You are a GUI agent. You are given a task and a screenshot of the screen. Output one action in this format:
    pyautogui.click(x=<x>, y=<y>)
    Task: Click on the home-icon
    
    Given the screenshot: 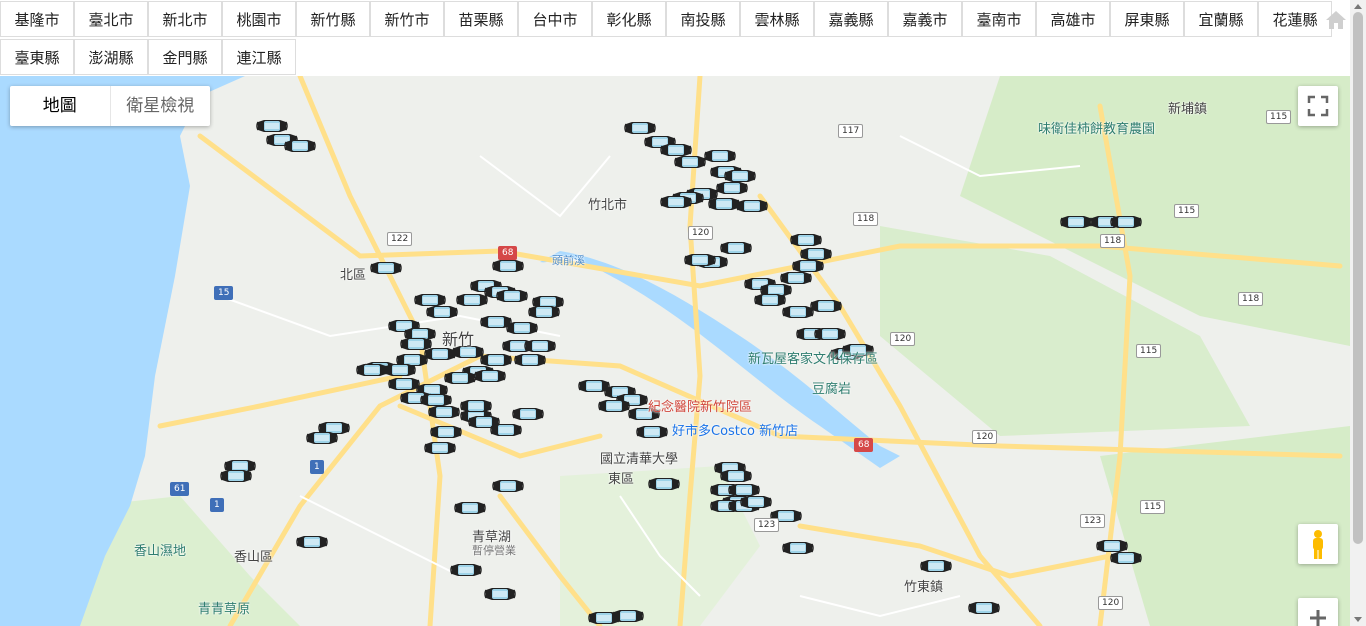 What is the action you would take?
    pyautogui.click(x=1336, y=20)
    